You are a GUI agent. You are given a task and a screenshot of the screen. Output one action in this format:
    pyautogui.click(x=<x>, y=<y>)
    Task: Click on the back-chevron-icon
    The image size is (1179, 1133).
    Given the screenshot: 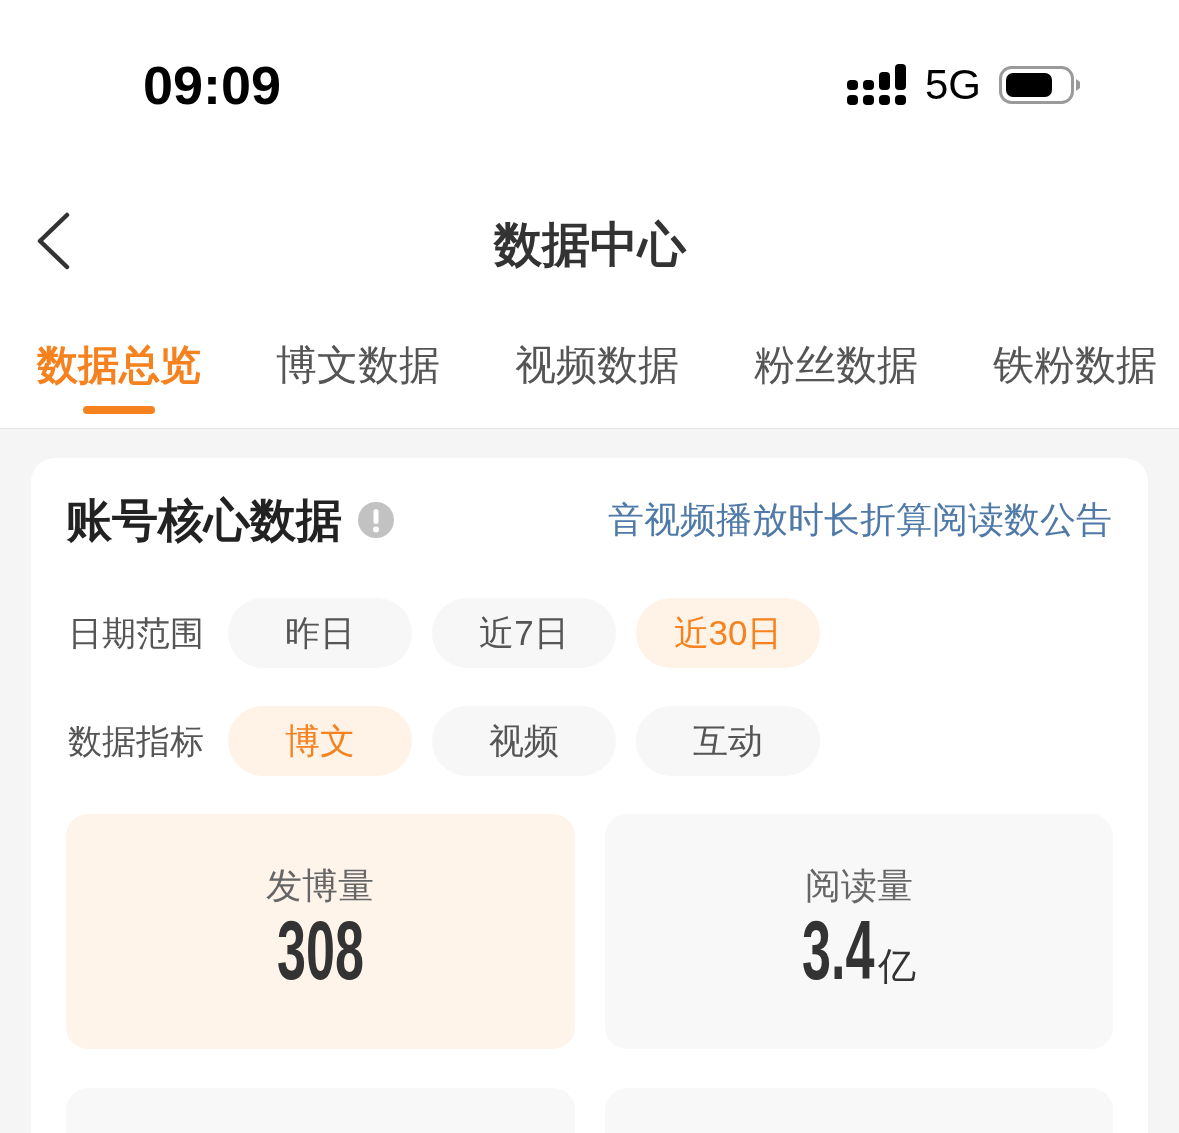 What is the action you would take?
    pyautogui.click(x=53, y=241)
    